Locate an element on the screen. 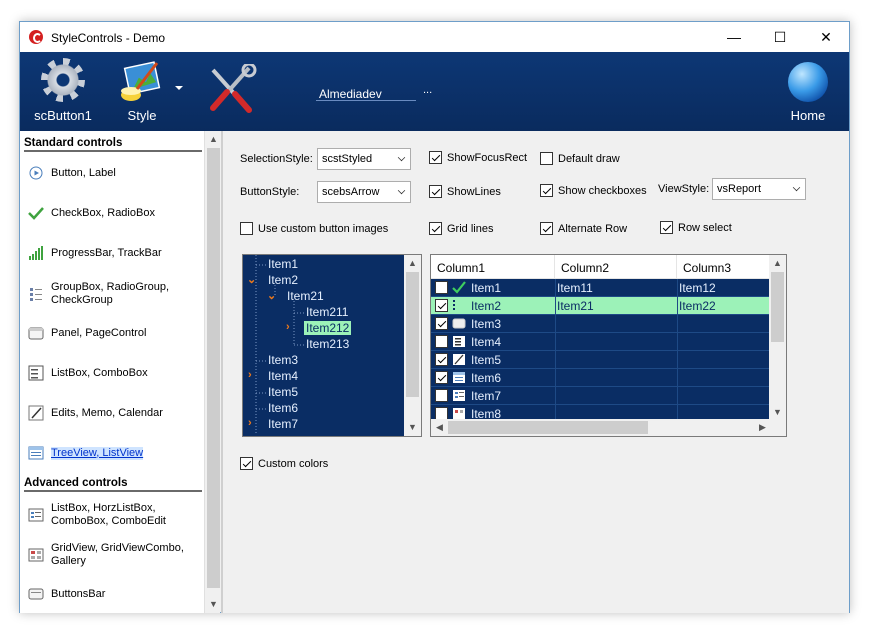 This screenshot has height=632, width=870. sidebar-item-listbox-combobox: ListBox, ComboBox is located at coordinates (115, 373).